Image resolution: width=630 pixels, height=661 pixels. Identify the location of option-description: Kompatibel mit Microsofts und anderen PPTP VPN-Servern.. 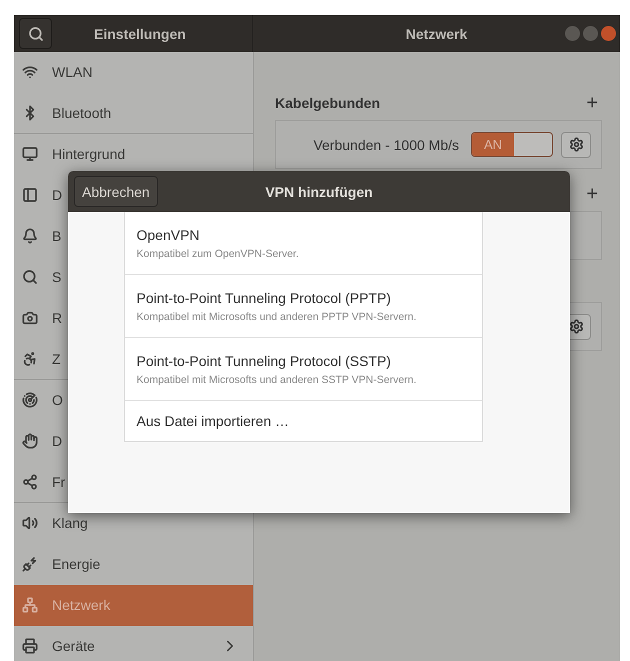
(277, 316).